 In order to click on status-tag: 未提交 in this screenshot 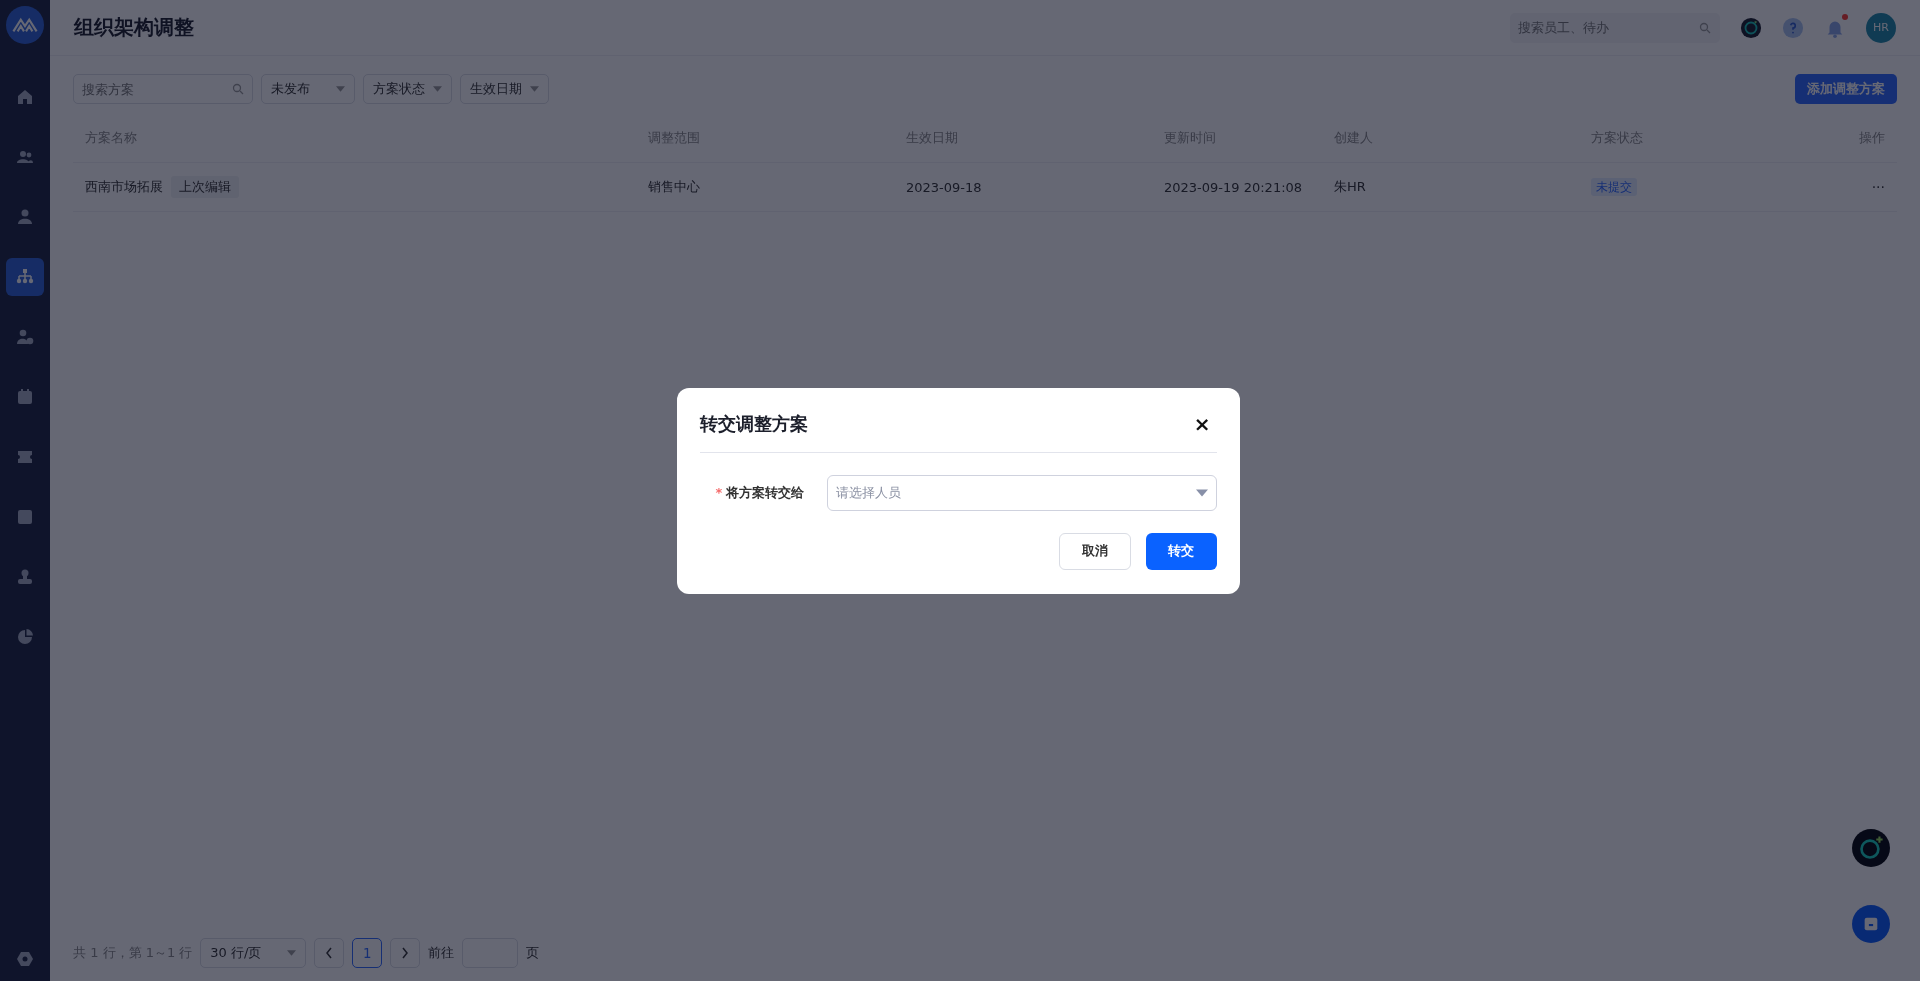, I will do `click(1614, 186)`.